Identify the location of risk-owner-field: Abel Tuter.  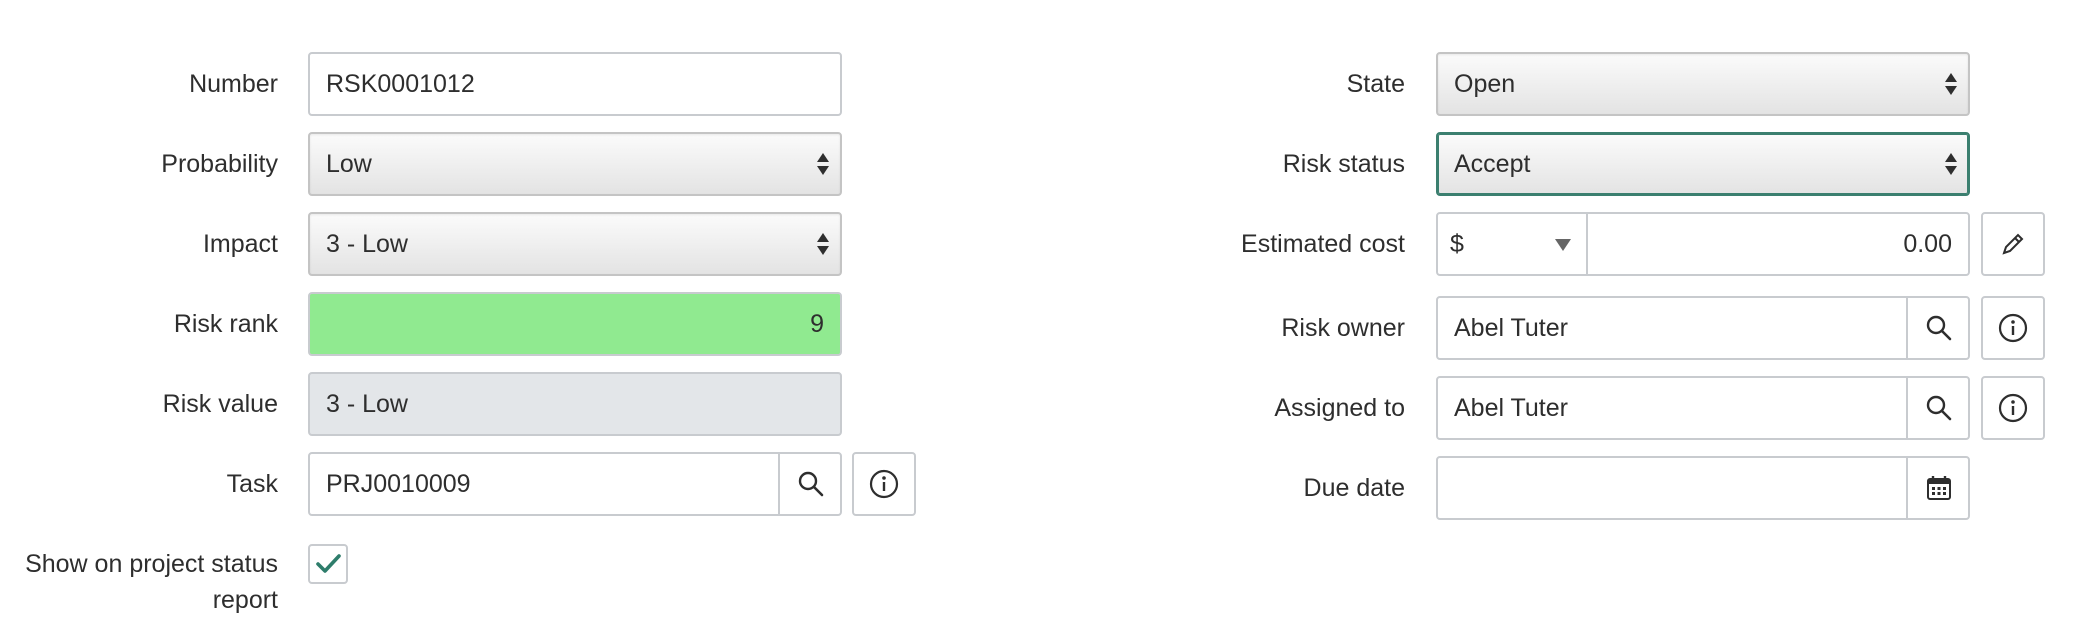
(1703, 328).